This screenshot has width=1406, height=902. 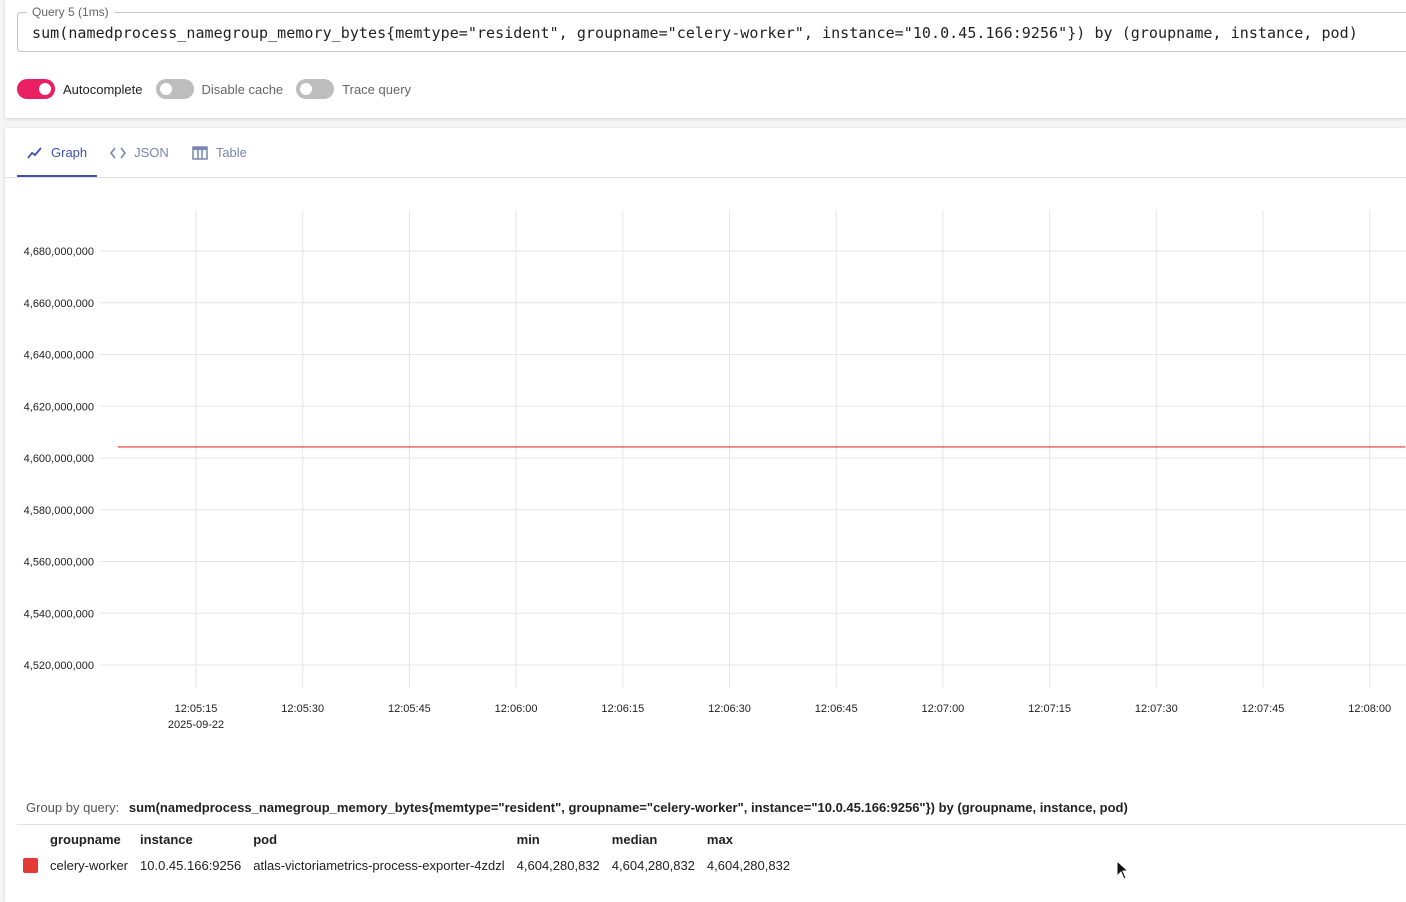 What do you see at coordinates (1123, 870) in the screenshot?
I see `mouse-cursor-icon` at bounding box center [1123, 870].